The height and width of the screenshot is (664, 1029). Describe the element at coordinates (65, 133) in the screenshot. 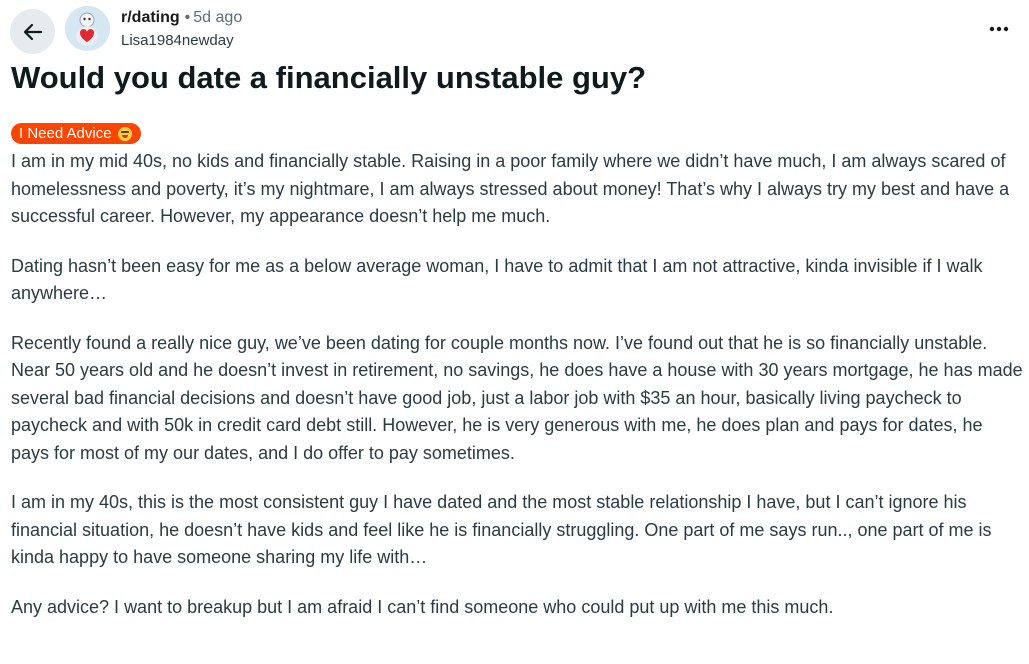

I see `flair-label: I Need Advice` at that location.